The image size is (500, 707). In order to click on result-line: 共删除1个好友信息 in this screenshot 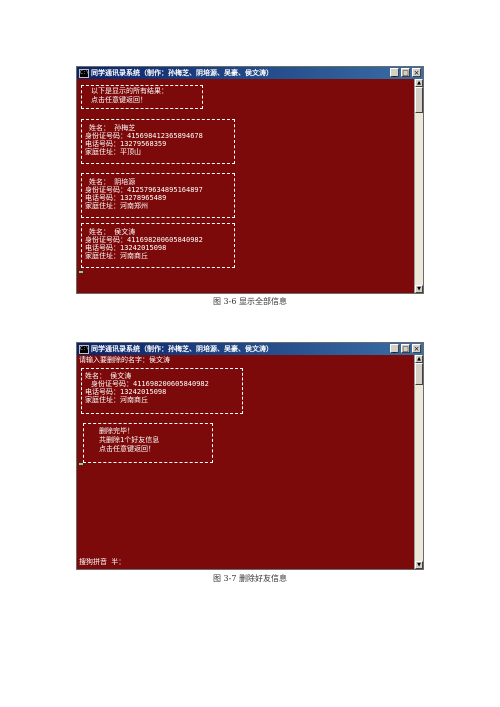, I will do `click(129, 440)`.